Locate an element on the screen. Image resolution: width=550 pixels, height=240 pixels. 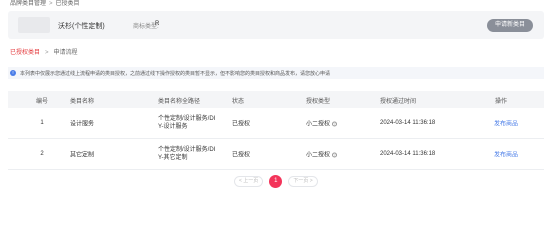
breadcrumb: 品牌类目管理 > 已授类目 is located at coordinates (45, 3).